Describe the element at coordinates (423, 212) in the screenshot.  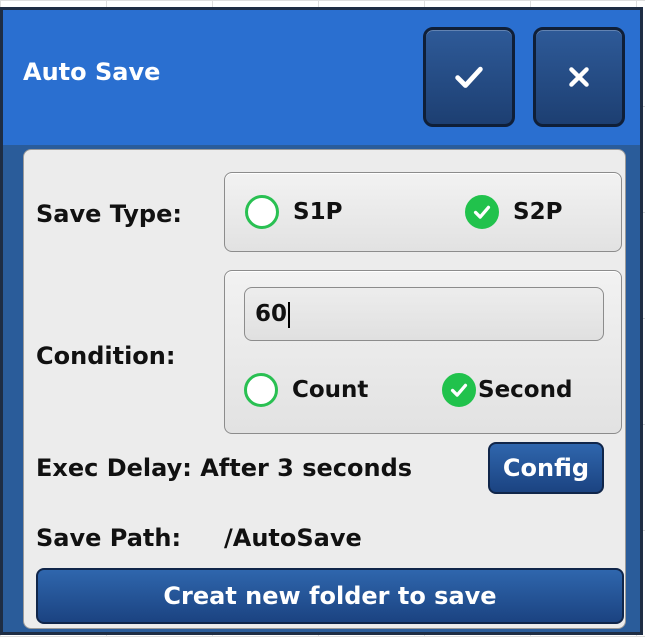
I see `save-type-group: S1P S2P` at that location.